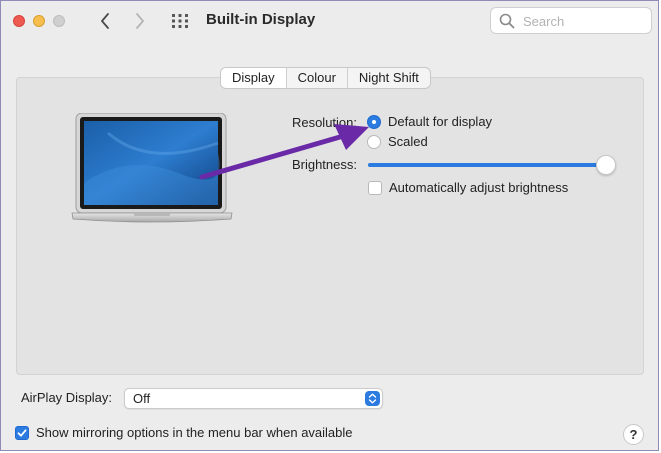 Image resolution: width=661 pixels, height=453 pixels. I want to click on resolution-default-label: Default for display, so click(440, 121).